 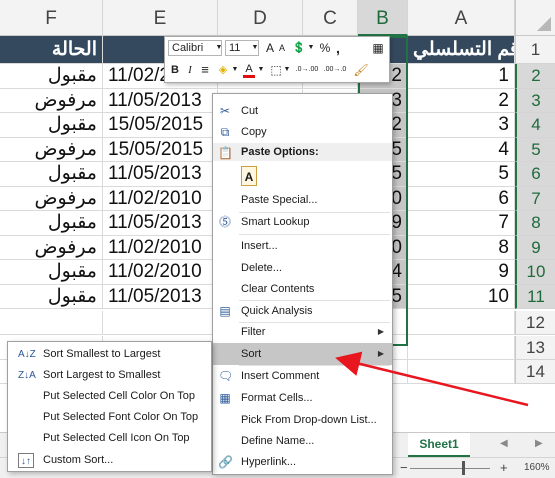 What do you see at coordinates (160, 18) in the screenshot?
I see `column-header-e: E` at bounding box center [160, 18].